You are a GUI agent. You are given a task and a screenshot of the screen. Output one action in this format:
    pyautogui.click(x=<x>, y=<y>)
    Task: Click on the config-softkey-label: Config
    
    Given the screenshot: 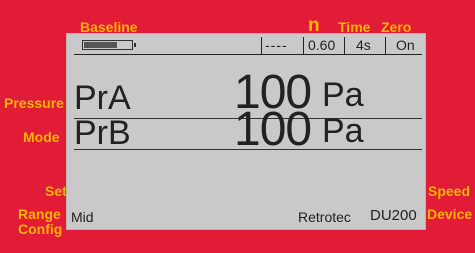 What is the action you would take?
    pyautogui.click(x=40, y=229)
    